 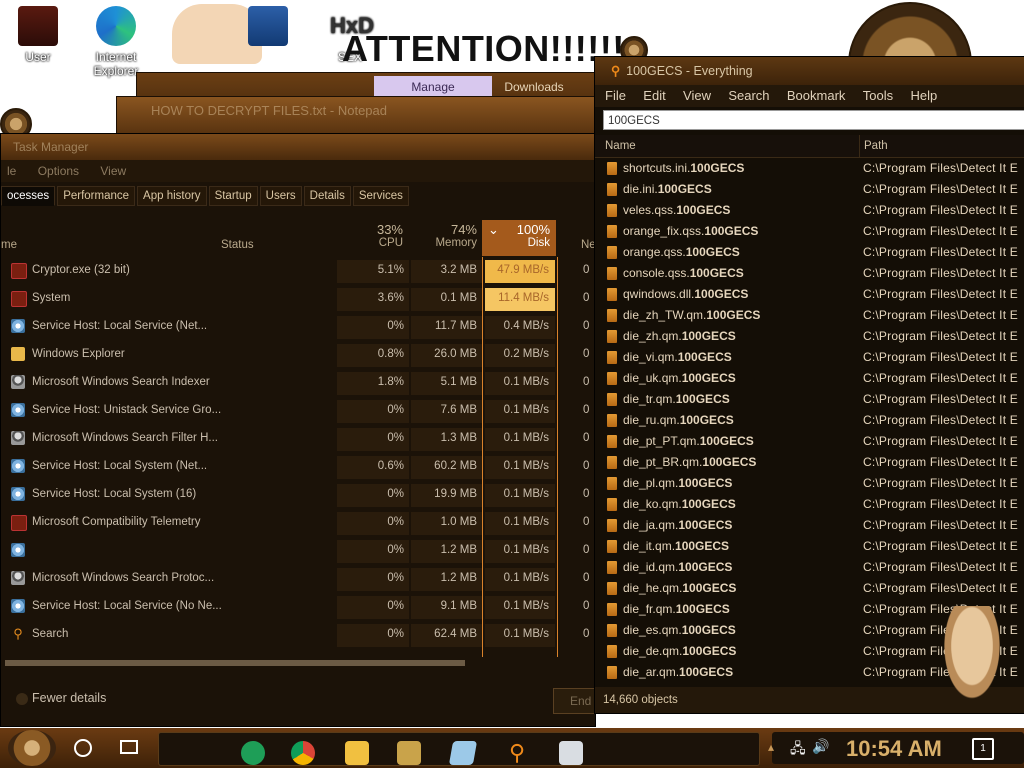 I want to click on fewer-details-button: Fewer details, so click(x=61, y=698).